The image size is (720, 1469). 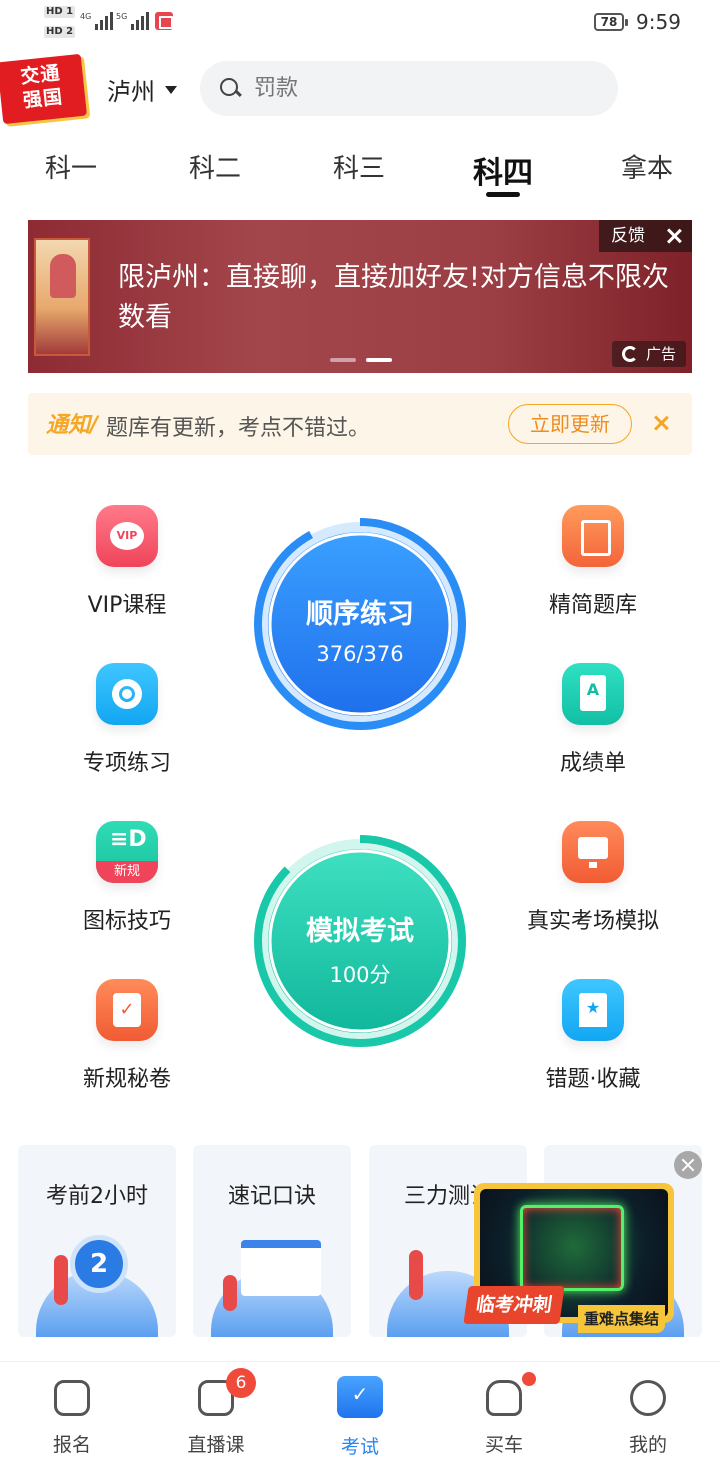 I want to click on ad-label: 广告, so click(x=648, y=354).